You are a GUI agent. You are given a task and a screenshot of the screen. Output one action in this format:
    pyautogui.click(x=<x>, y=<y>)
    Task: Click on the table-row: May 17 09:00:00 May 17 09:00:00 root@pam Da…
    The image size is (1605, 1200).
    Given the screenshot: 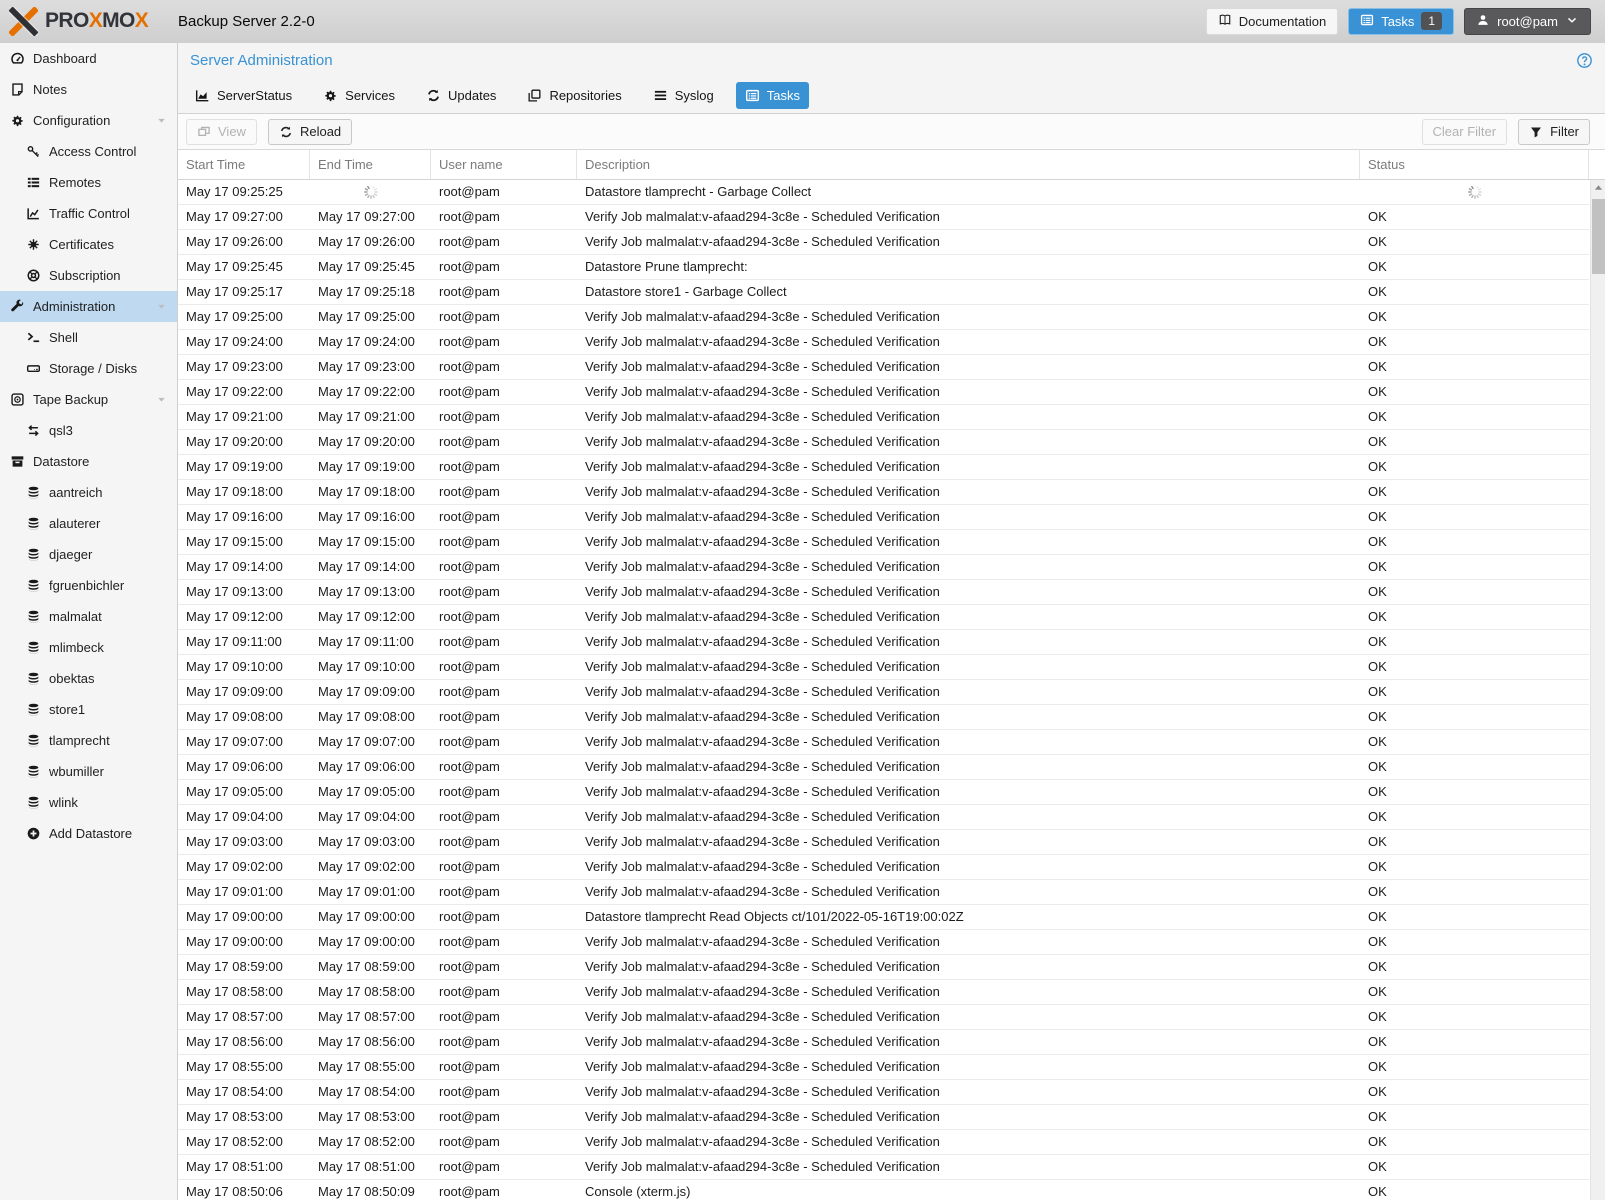 What is the action you would take?
    pyautogui.click(x=883, y=917)
    